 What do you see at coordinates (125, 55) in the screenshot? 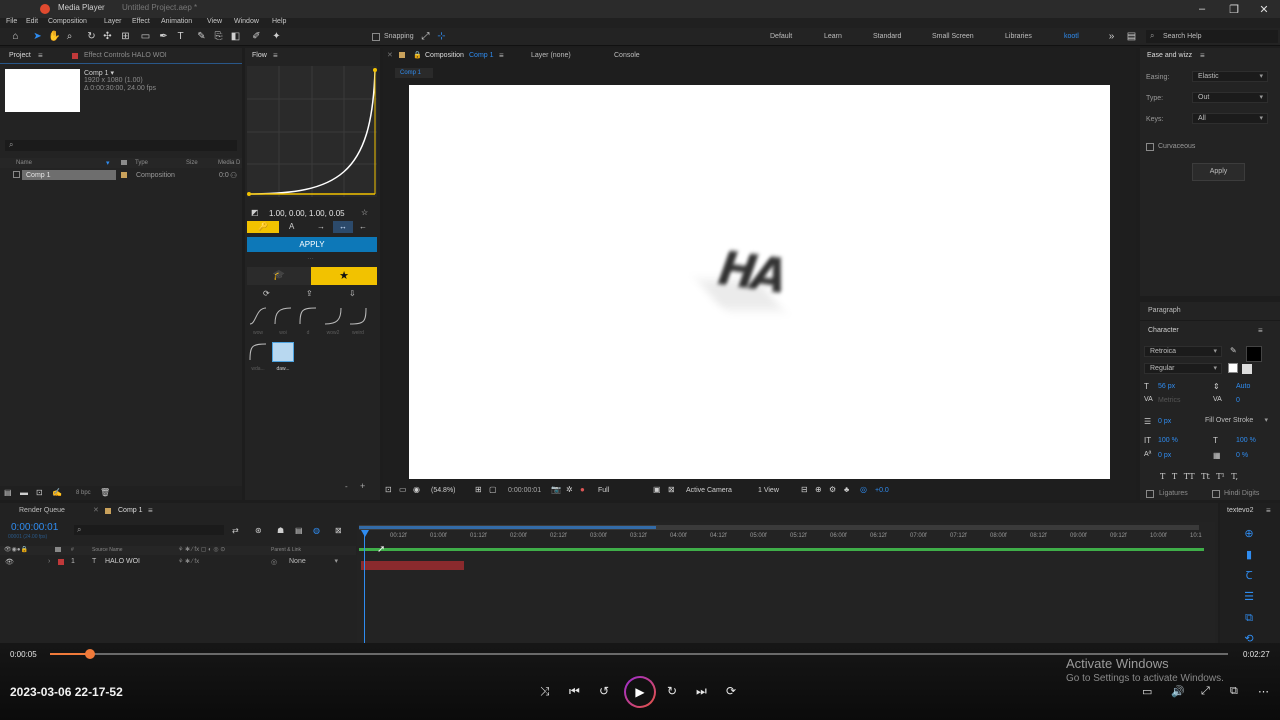
I see `tab-effect-controls: Effect Controls HALO WOI` at bounding box center [125, 55].